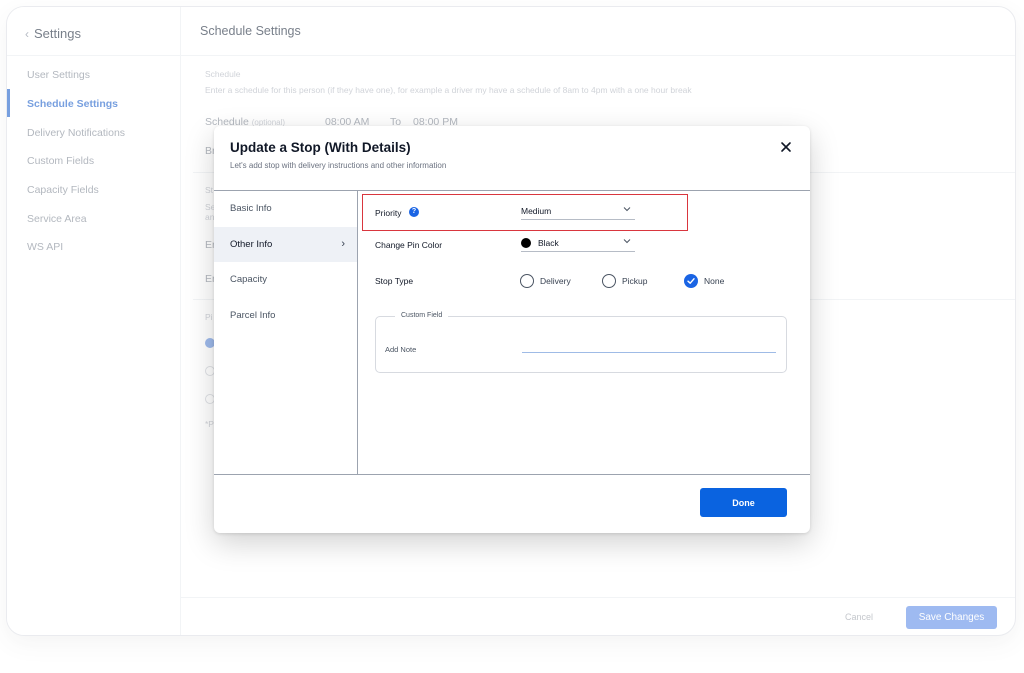 Image resolution: width=1024 pixels, height=673 pixels. I want to click on custom-field-legend: Custom Field, so click(422, 315).